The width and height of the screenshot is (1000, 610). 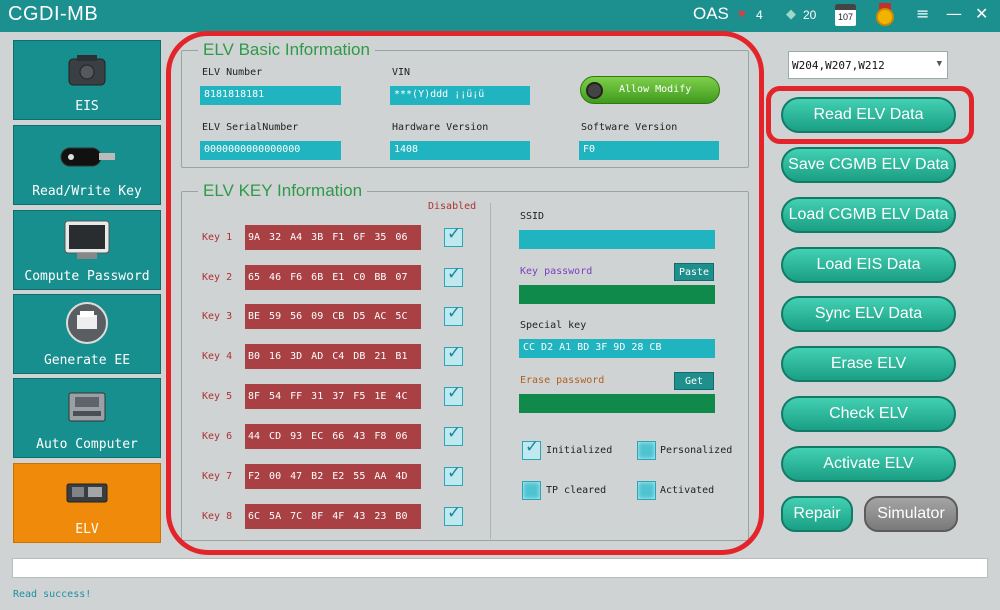 I want to click on initialized-checkbox: ✓, so click(x=531, y=448).